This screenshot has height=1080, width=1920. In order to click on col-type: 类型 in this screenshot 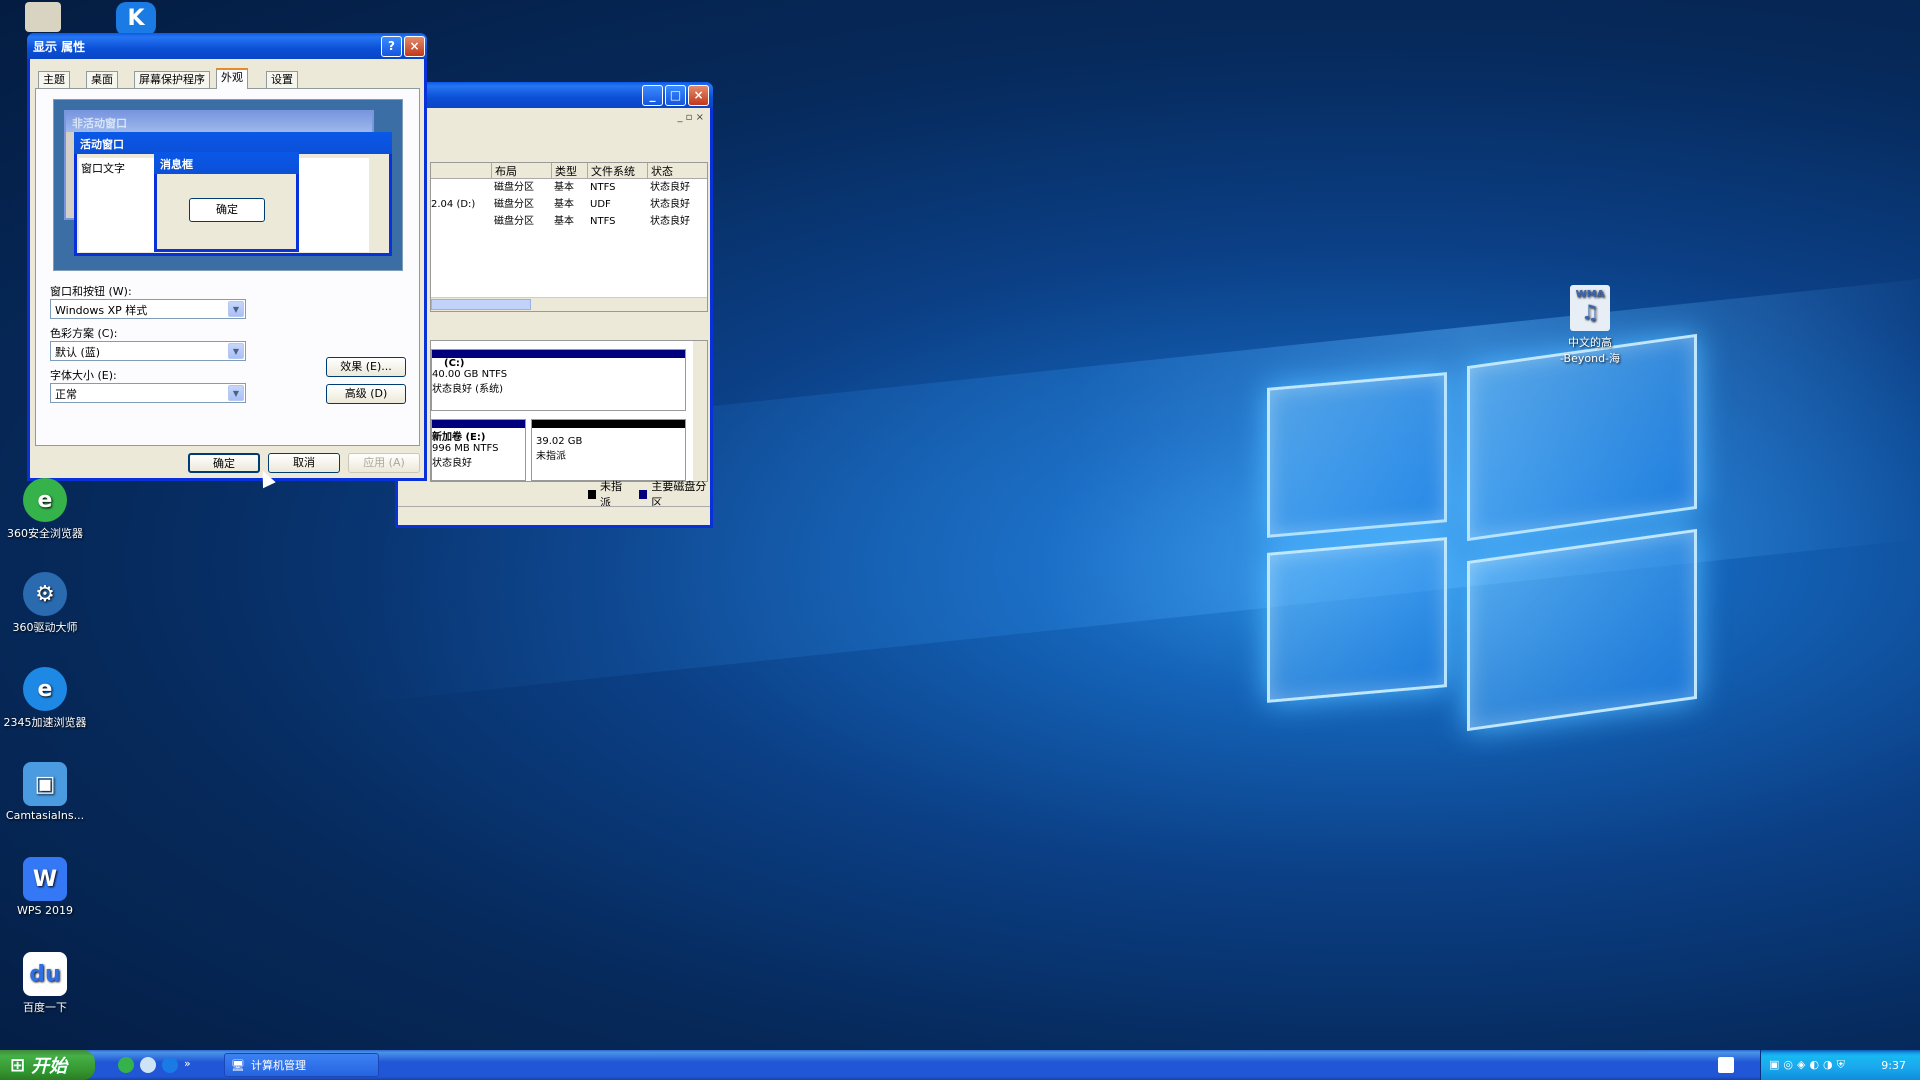, I will do `click(569, 170)`.